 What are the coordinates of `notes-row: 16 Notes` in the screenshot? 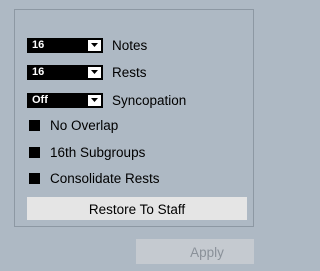 It's located at (87, 45).